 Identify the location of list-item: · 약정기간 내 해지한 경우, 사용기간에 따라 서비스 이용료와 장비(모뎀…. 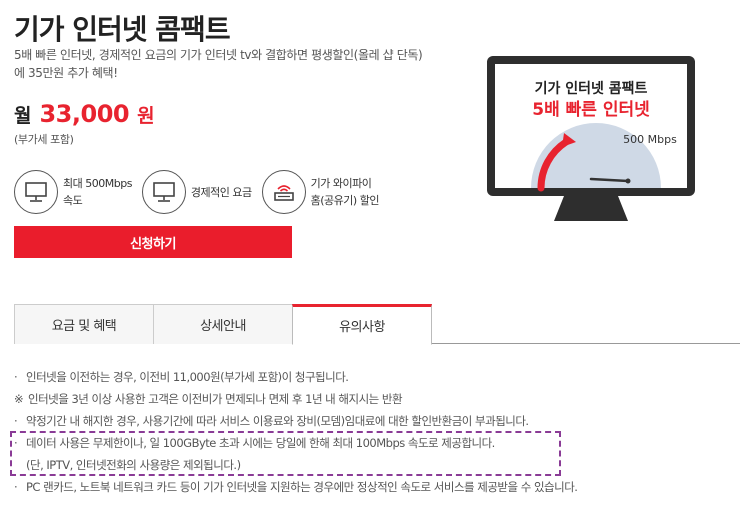
(271, 421).